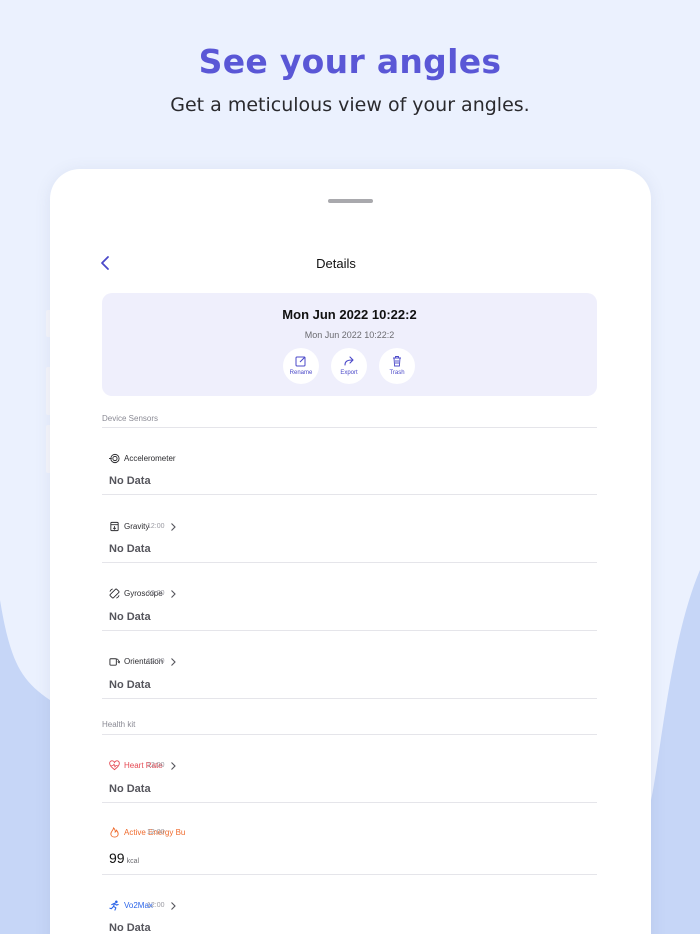  I want to click on share-icon, so click(349, 361).